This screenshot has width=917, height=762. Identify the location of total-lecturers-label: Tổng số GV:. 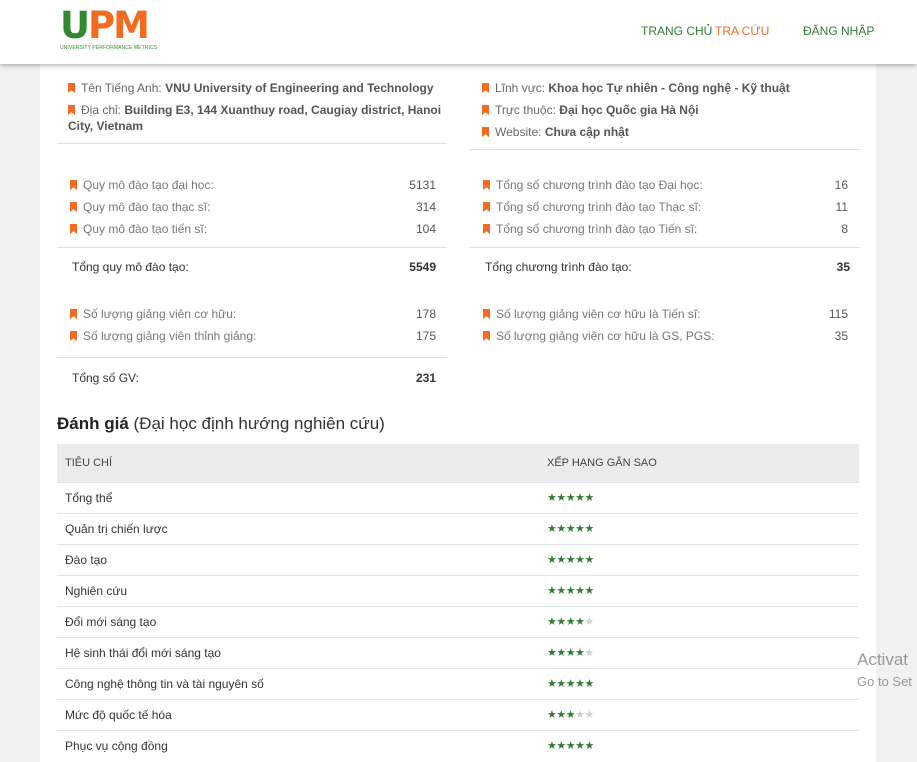
(105, 378).